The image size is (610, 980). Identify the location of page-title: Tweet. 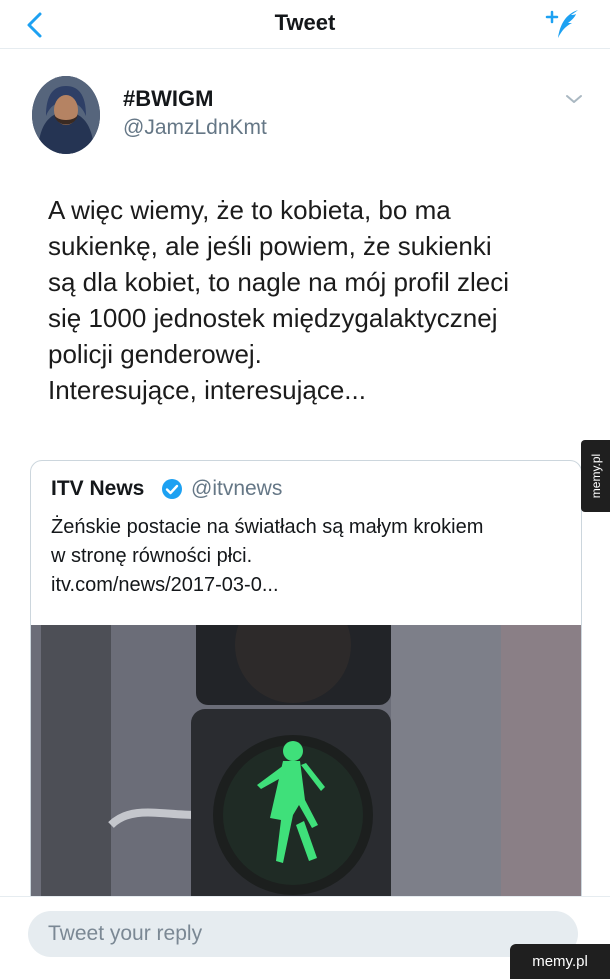
(305, 22).